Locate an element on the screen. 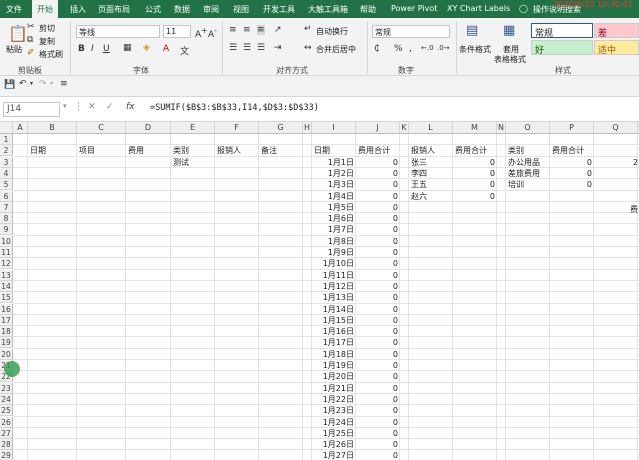  row-header-14: 14 is located at coordinates (6, 286).